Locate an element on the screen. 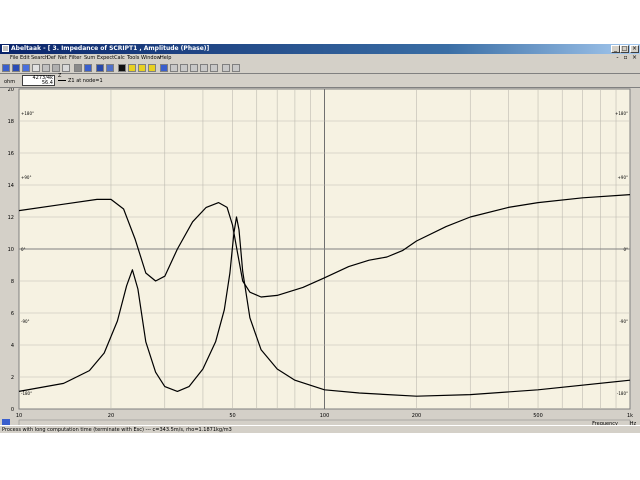  desktop-area-bottom is located at coordinates (320, 456).